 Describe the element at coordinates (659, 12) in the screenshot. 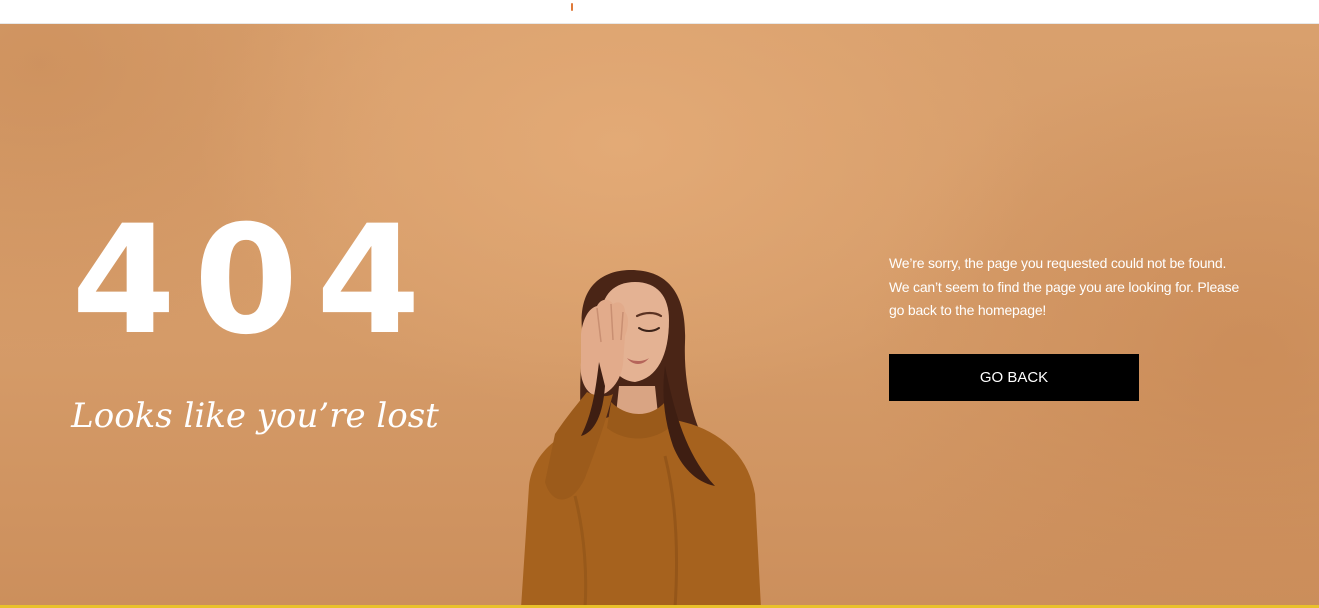

I see `top-header-bar` at that location.